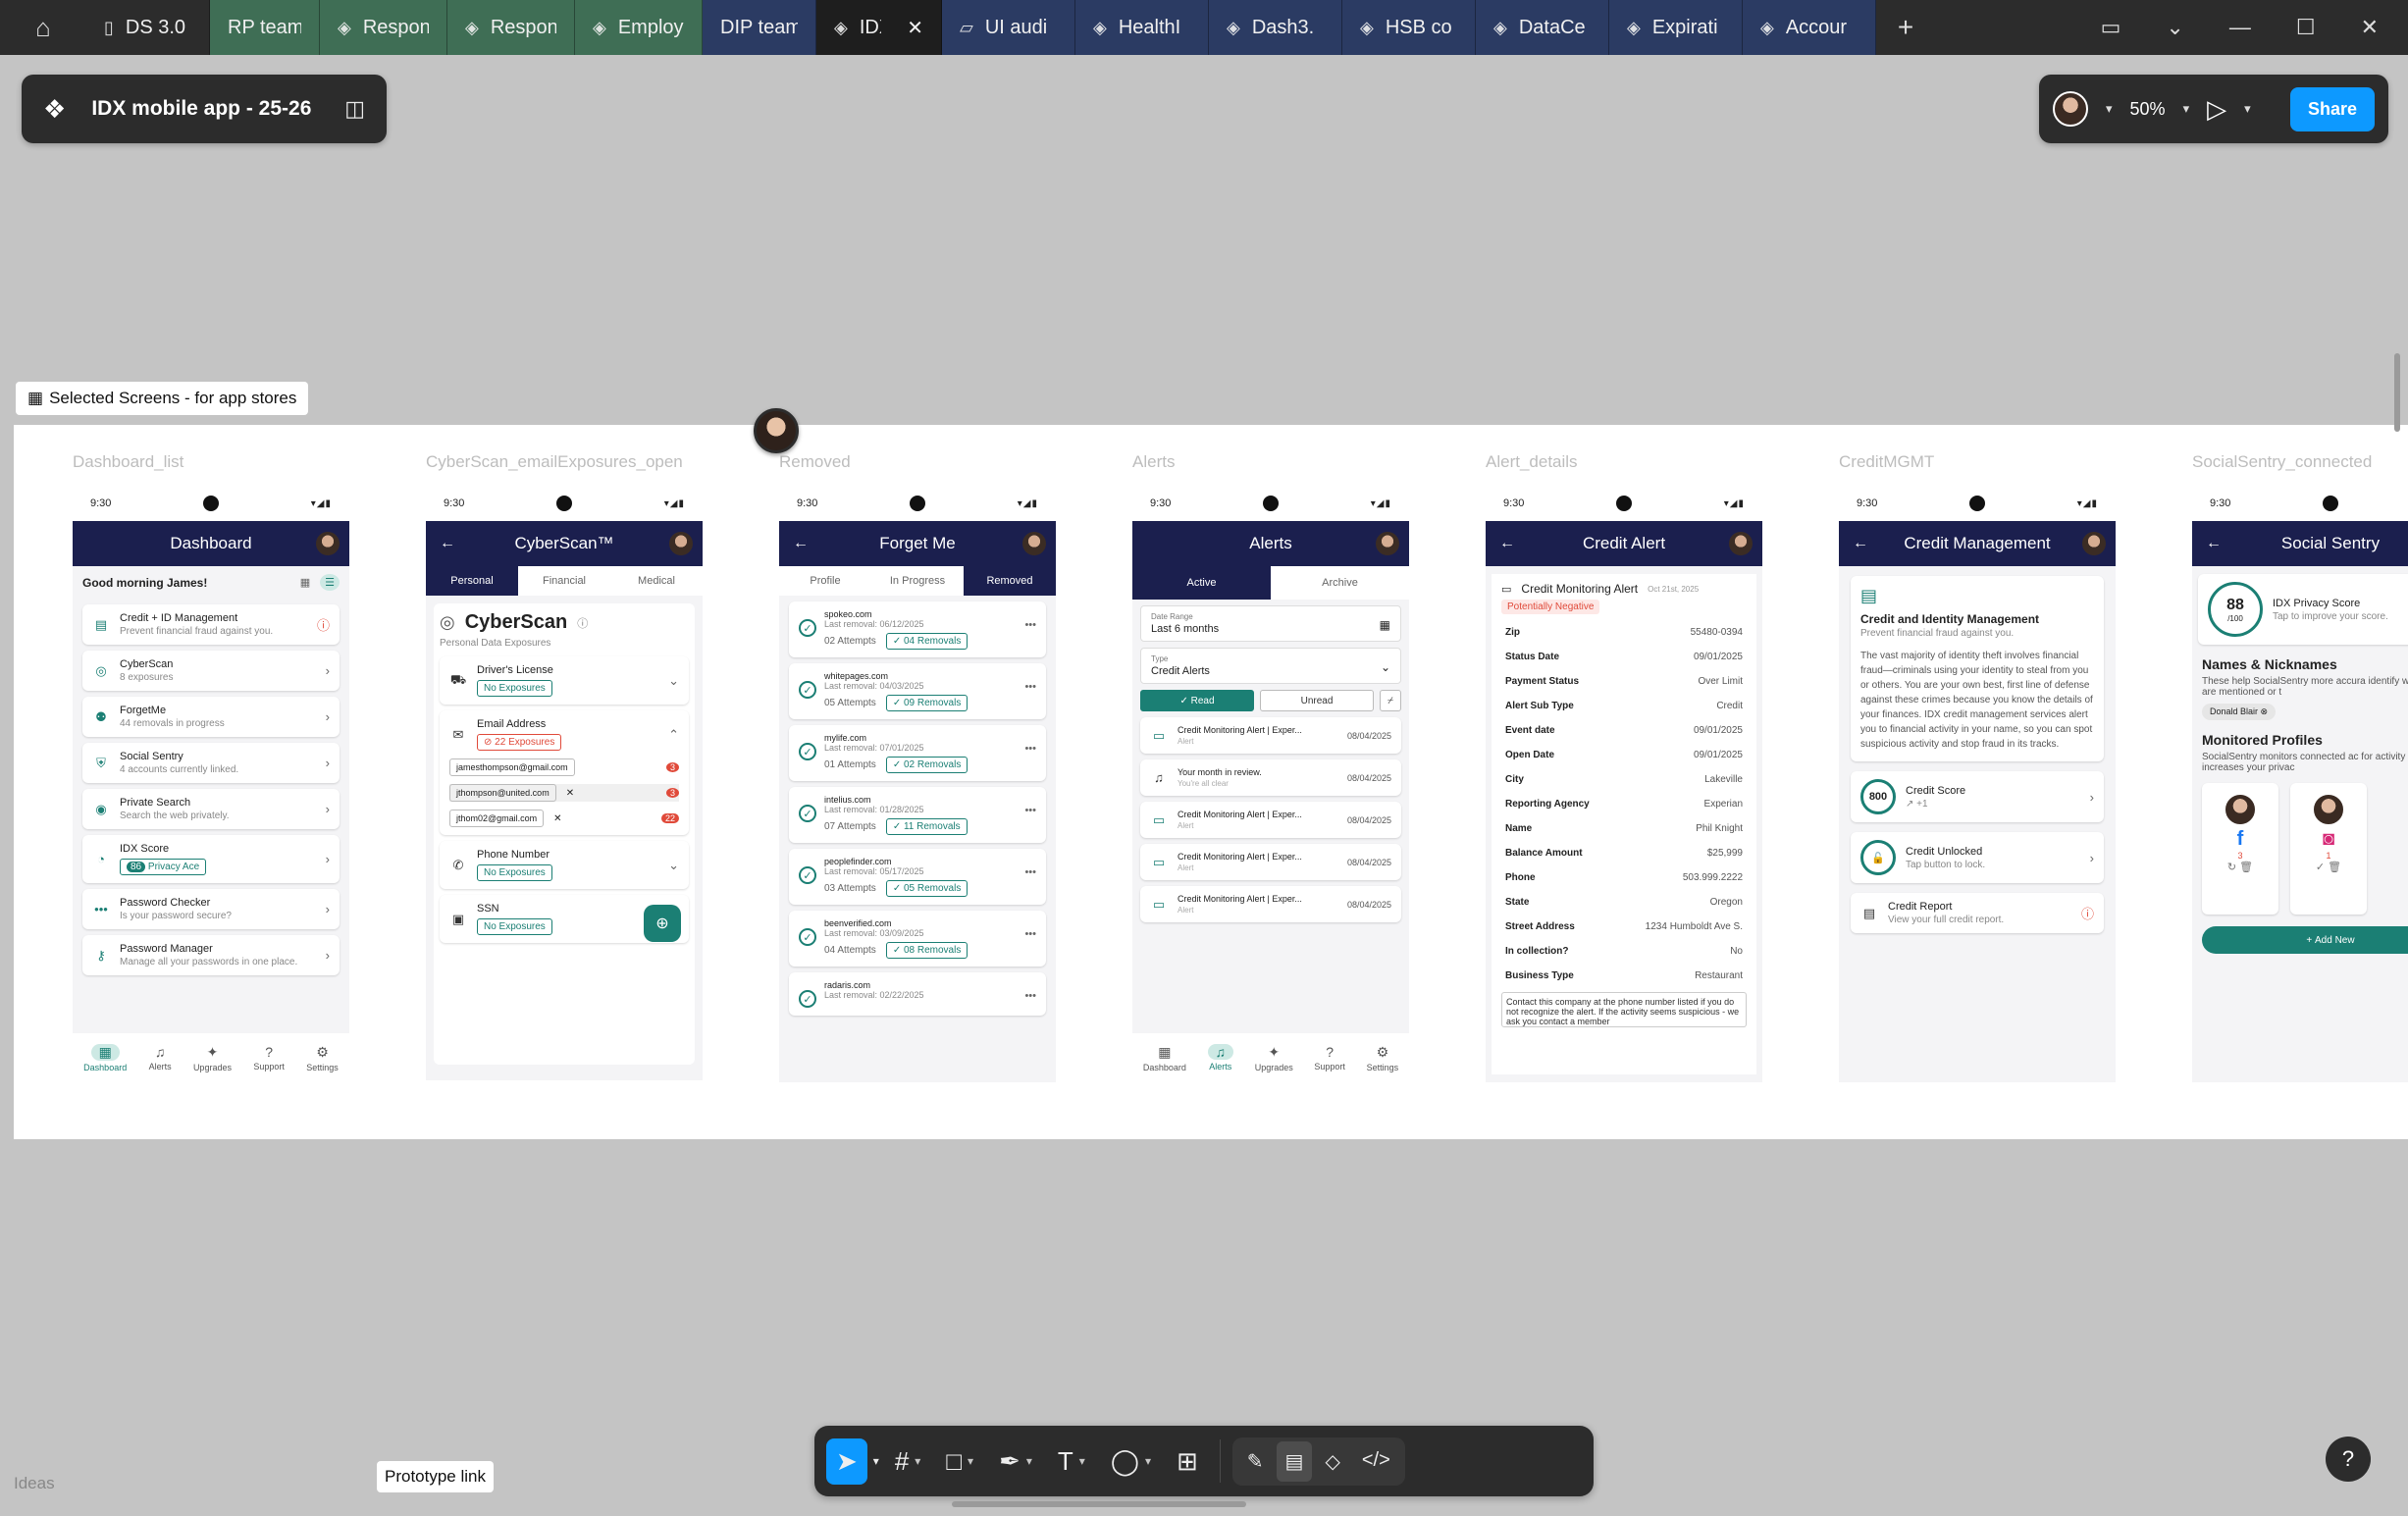  I want to click on tab-accour: ◈ Accour, so click(1809, 27).